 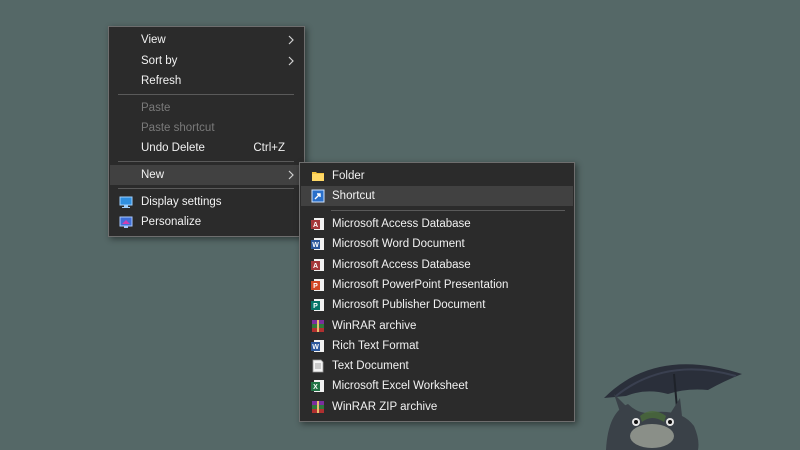 What do you see at coordinates (206, 40) in the screenshot?
I see `menu-item-view: View` at bounding box center [206, 40].